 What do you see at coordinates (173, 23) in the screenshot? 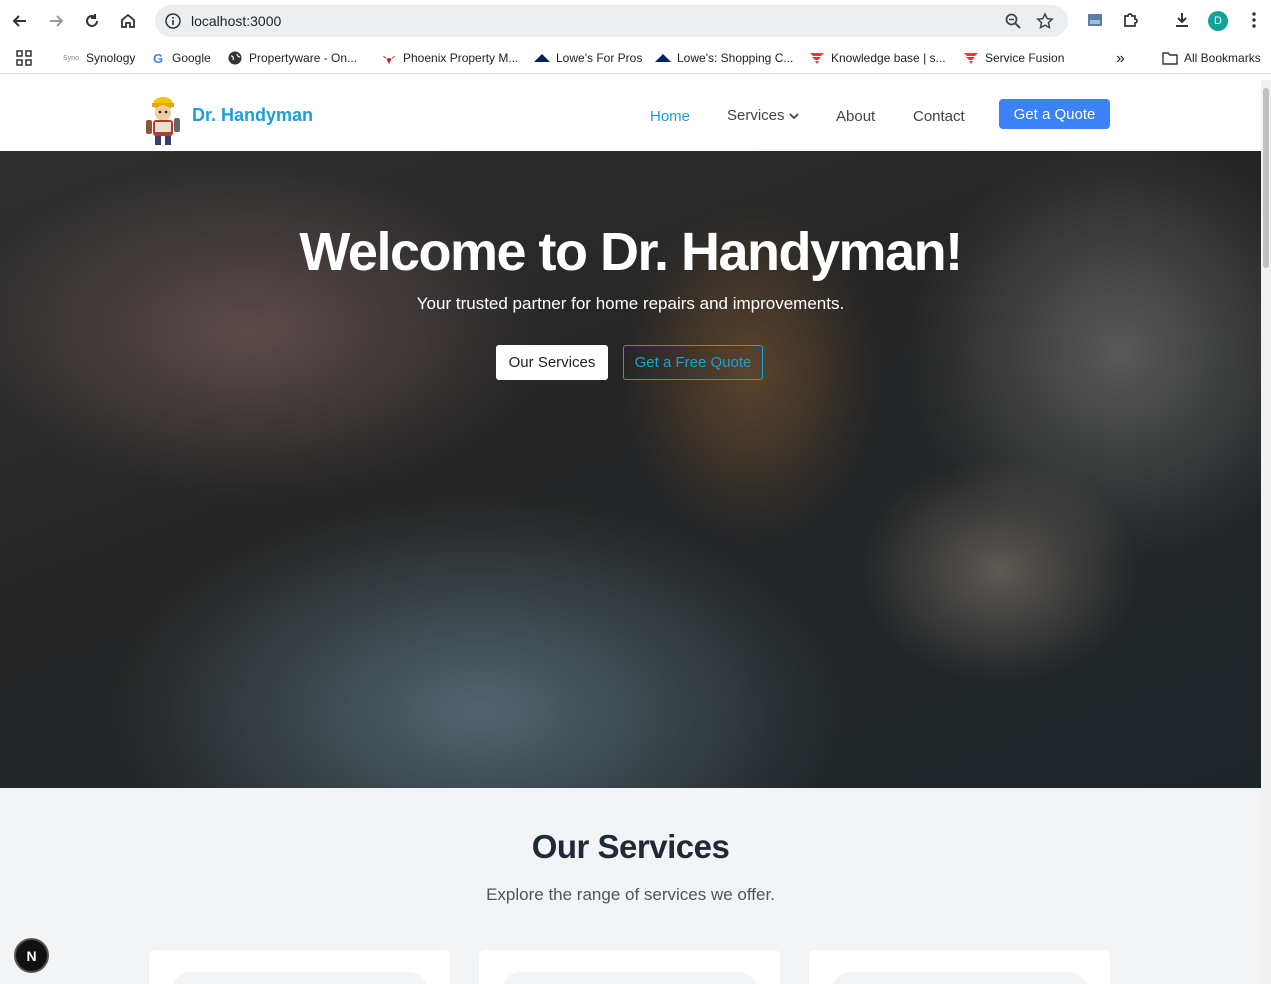
I see `site-info-icon` at bounding box center [173, 23].